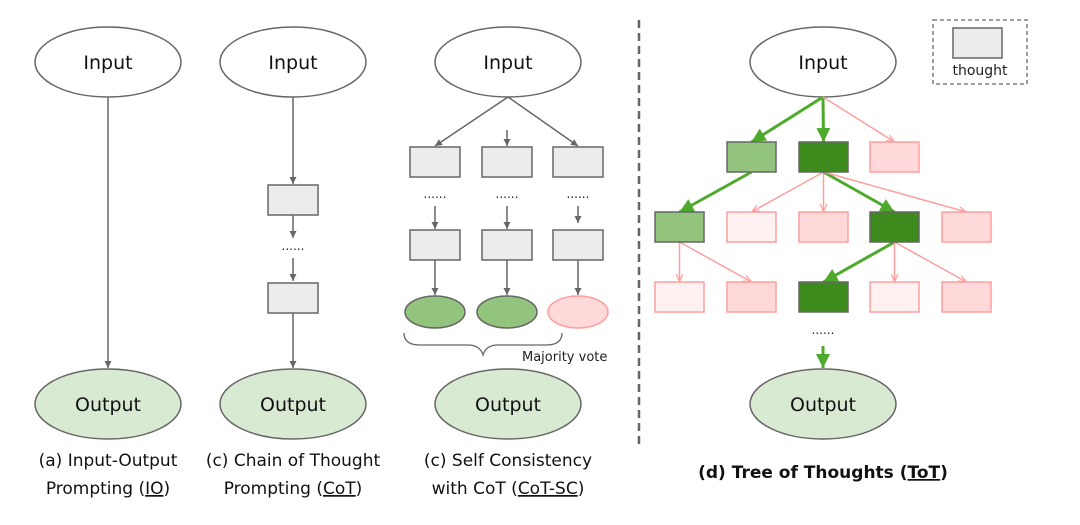 The height and width of the screenshot is (525, 1080). I want to click on answer-rejected, so click(578, 312).